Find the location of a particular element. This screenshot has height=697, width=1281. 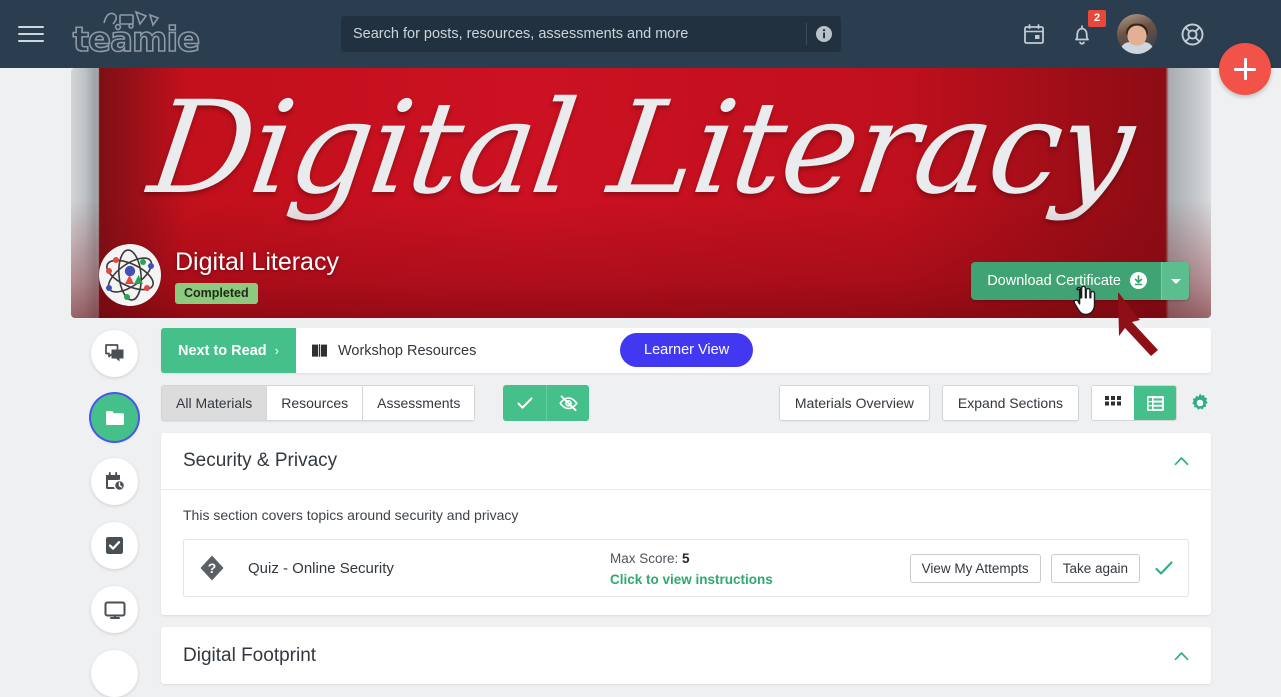

course-sidebar-rail is located at coordinates (114, 513).